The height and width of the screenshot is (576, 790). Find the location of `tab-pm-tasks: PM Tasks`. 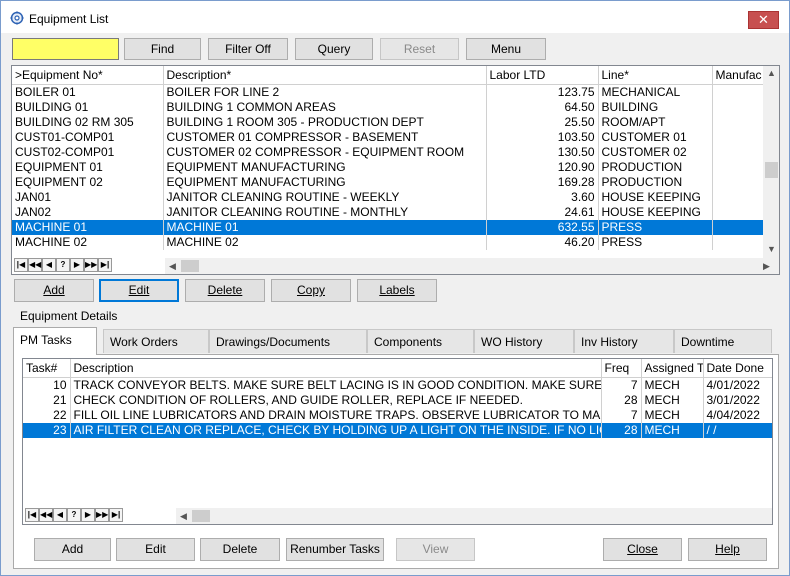

tab-pm-tasks: PM Tasks is located at coordinates (55, 341).